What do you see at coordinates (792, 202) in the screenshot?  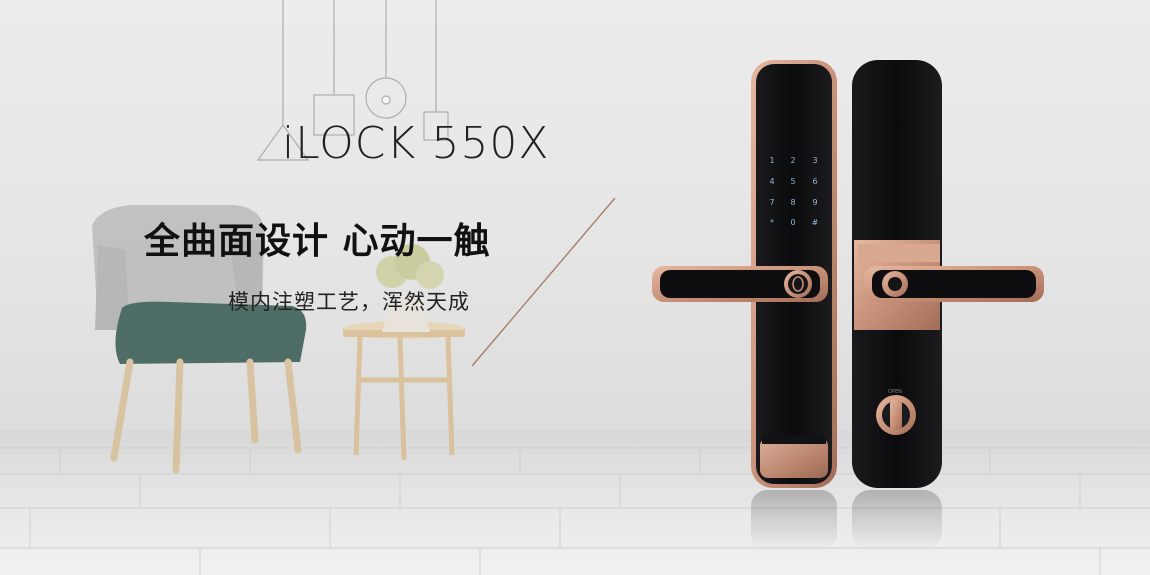 I see `svg-text: 8` at bounding box center [792, 202].